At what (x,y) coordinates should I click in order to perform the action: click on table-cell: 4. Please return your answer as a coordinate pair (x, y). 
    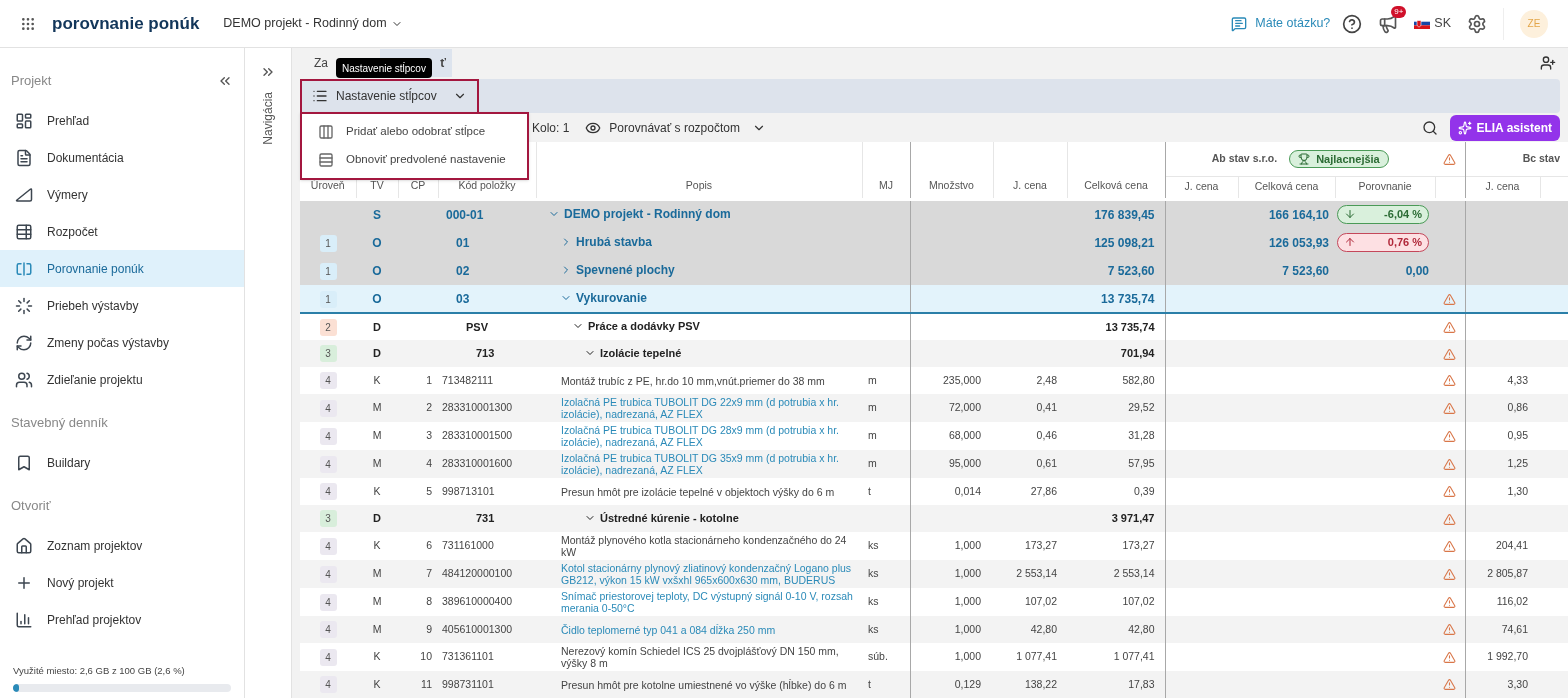
    Looking at the image, I should click on (429, 463).